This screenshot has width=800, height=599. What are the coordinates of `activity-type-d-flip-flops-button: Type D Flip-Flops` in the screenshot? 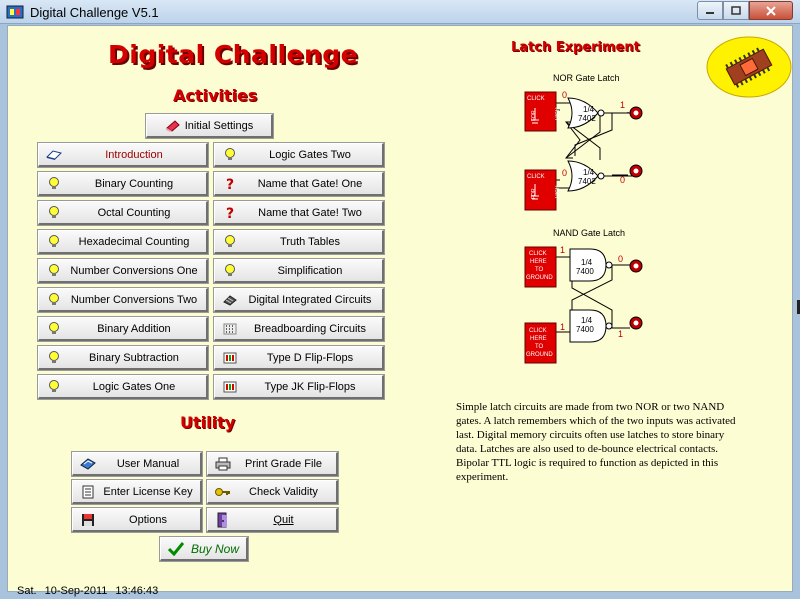 It's located at (299, 358).